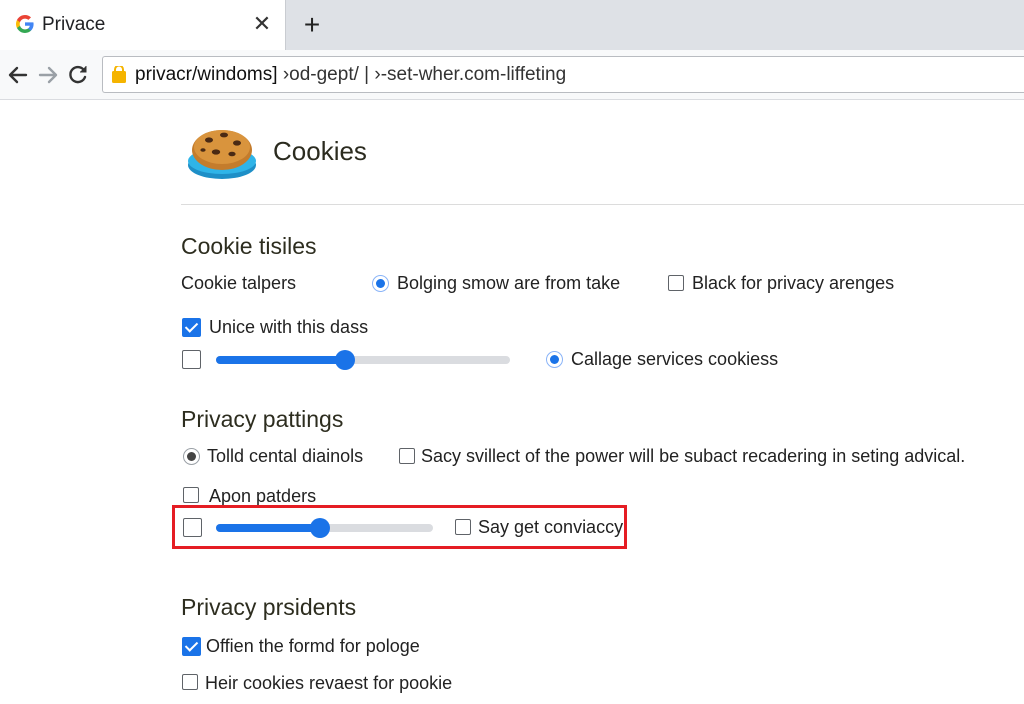 The image size is (1024, 704). Describe the element at coordinates (143, 25) in the screenshot. I see `browser-tab: Privace ✕` at that location.